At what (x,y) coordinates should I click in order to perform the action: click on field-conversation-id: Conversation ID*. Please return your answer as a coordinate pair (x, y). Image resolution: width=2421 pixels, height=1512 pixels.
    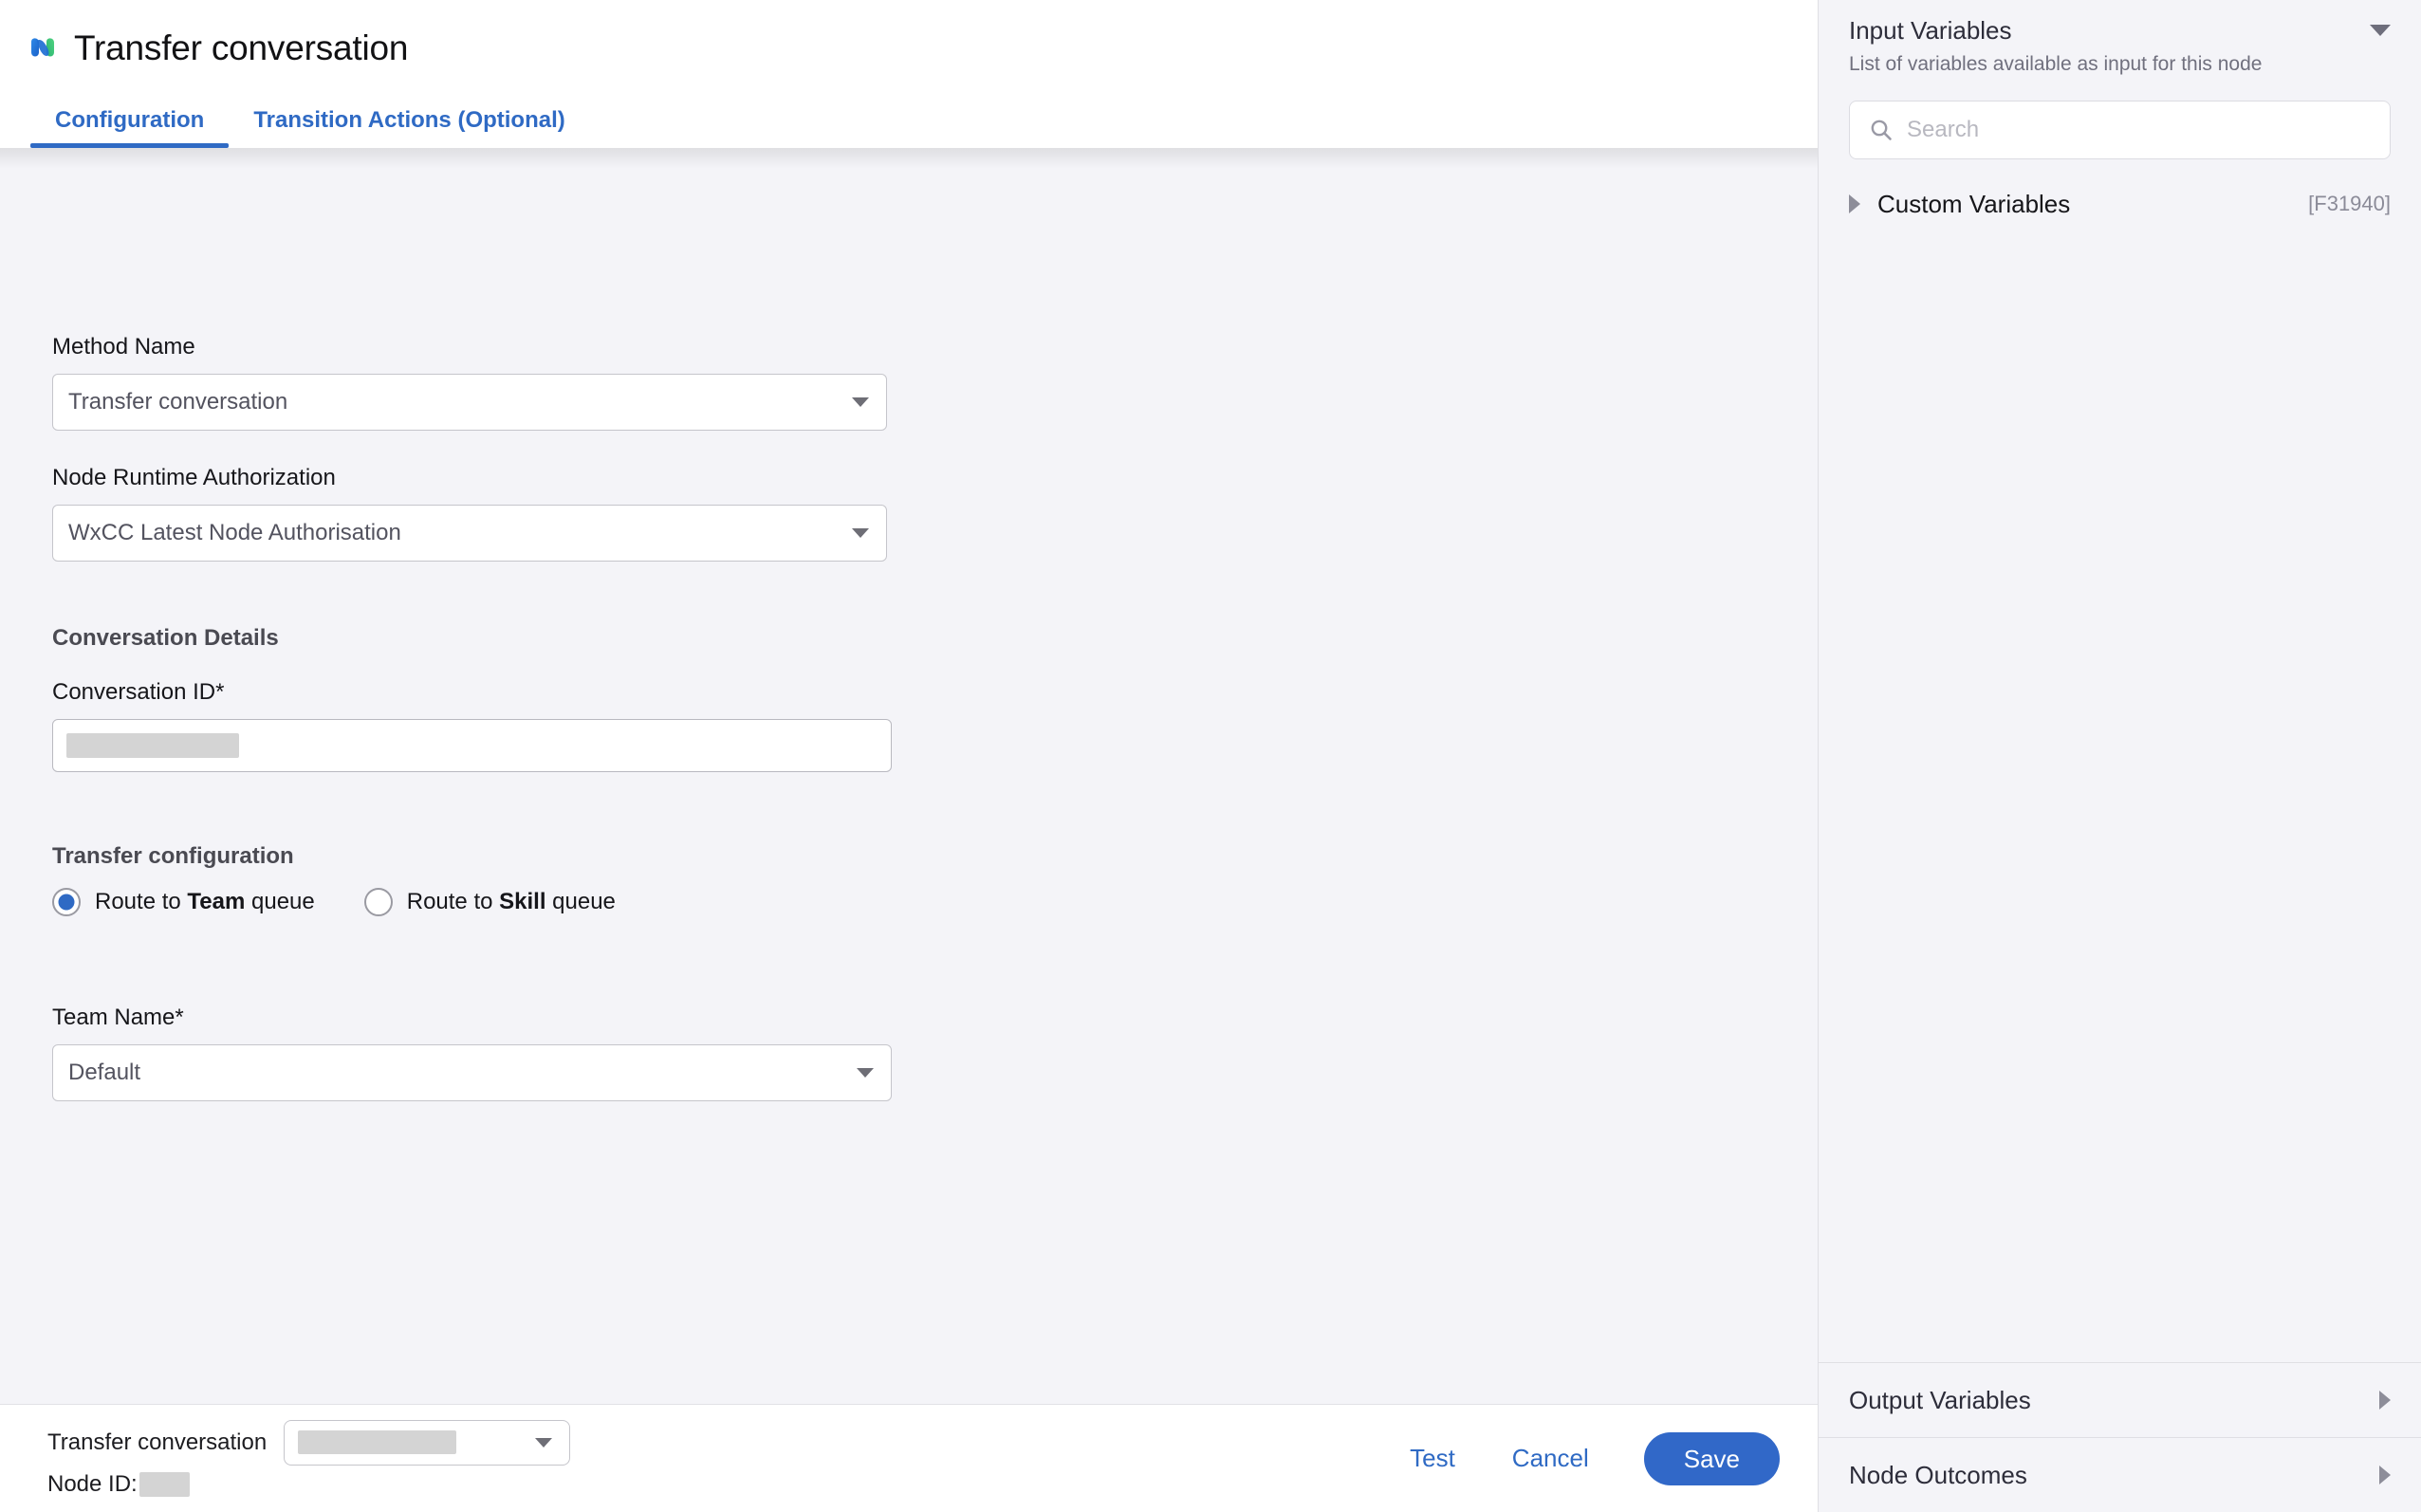
    Looking at the image, I should click on (472, 726).